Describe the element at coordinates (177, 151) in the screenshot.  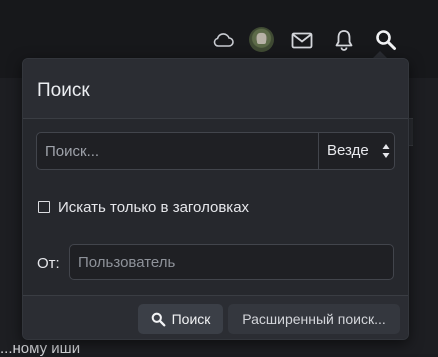
I see `search-input` at that location.